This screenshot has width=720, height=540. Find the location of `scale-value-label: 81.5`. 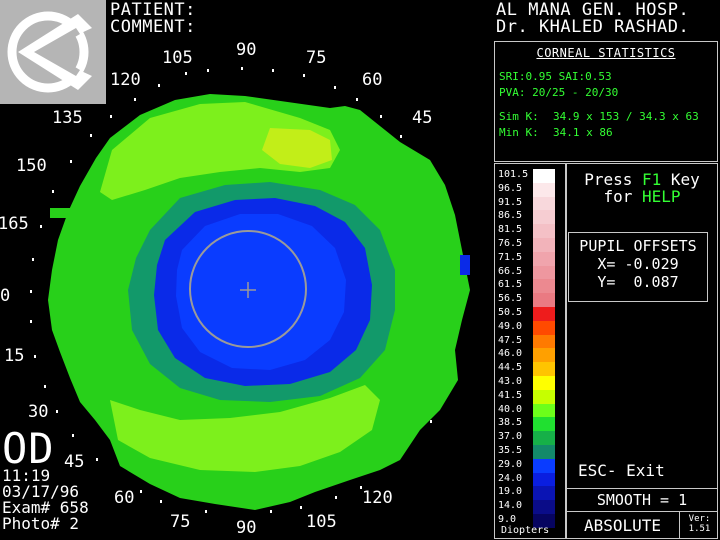

scale-value-label: 81.5 is located at coordinates (510, 230).